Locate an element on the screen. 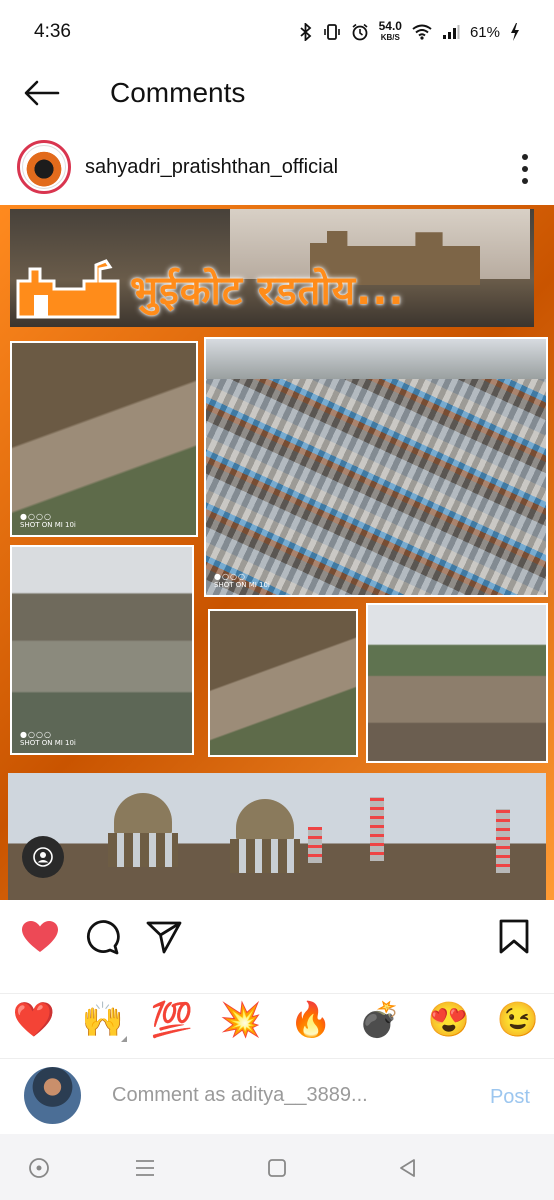 Image resolution: width=554 pixels, height=1200 pixels. collage-photo-2: ●○○○ SHOT ON MI 10i is located at coordinates (376, 467).